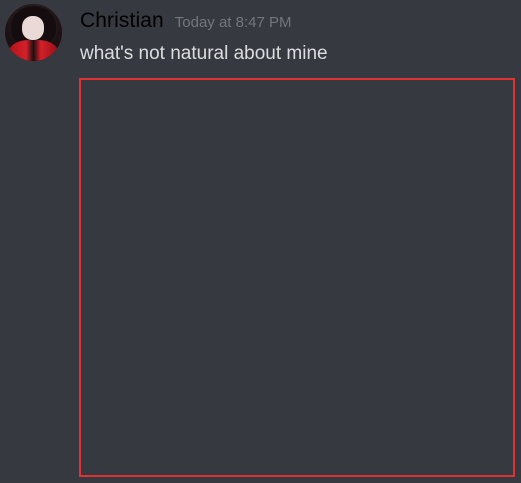  Describe the element at coordinates (233, 22) in the screenshot. I see `message-timestamp: Today at 8:47 PM` at that location.